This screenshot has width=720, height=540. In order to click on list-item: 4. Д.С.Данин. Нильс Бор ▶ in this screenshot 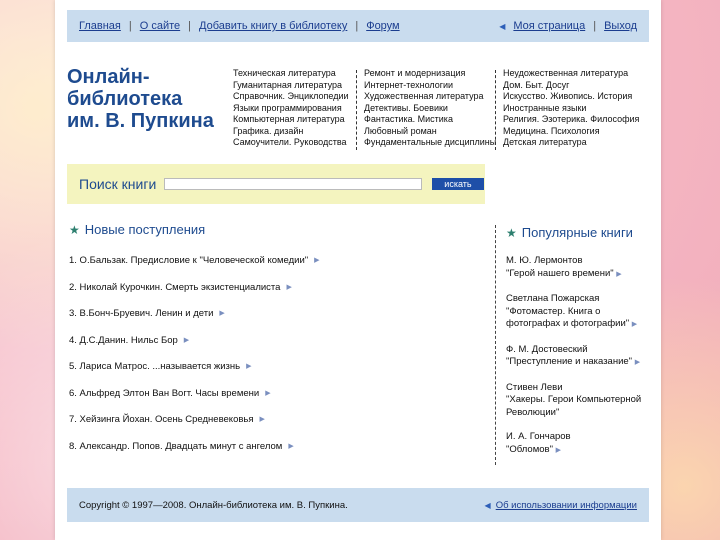, I will do `click(194, 348)`.